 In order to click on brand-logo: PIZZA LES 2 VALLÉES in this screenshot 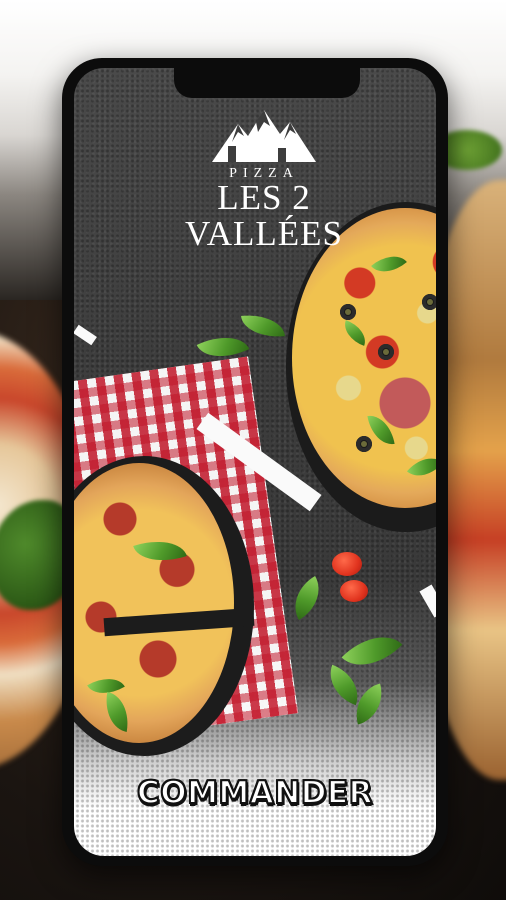, I will do `click(264, 179)`.